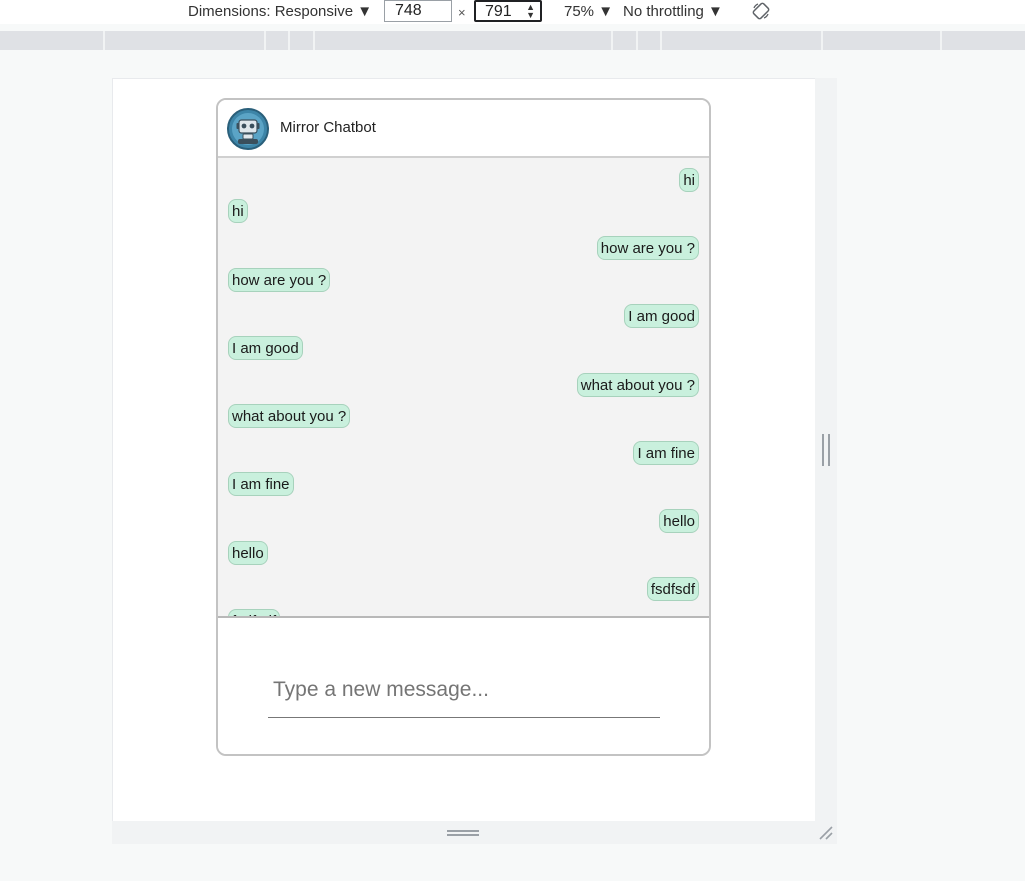 This screenshot has height=881, width=1025. I want to click on chat-header: Mirror Chatbot, so click(463, 129).